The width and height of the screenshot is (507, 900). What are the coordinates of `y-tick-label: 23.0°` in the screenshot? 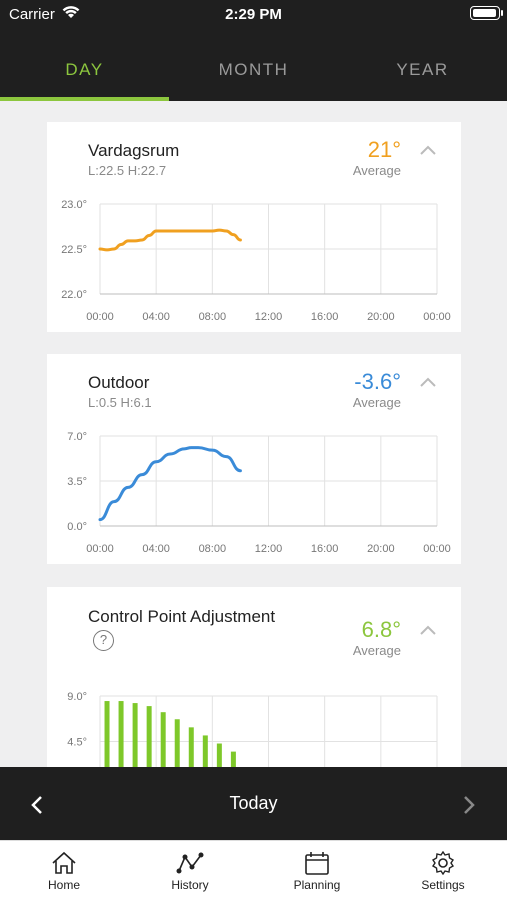 It's located at (74, 205).